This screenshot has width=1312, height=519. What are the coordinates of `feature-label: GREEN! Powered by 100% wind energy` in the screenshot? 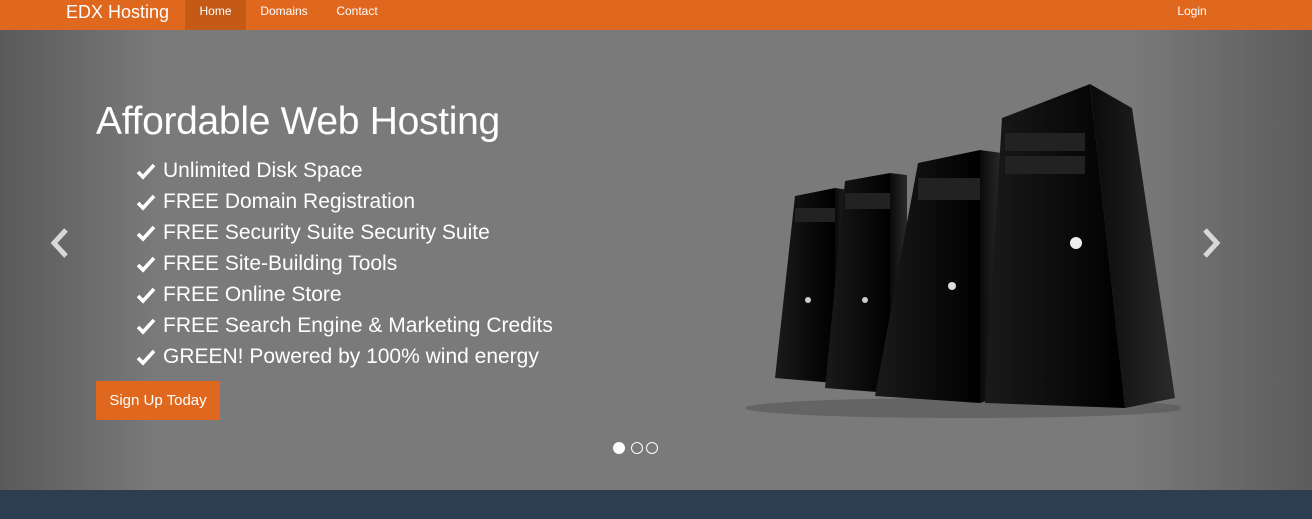 It's located at (351, 356).